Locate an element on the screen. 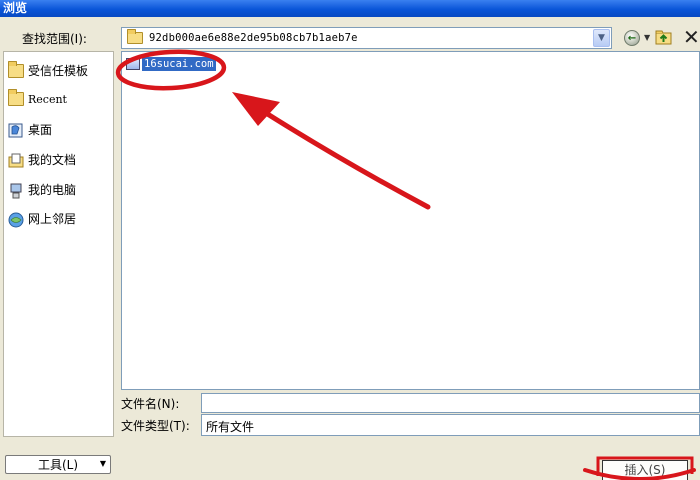 This screenshot has width=700, height=480. file-type-select: 所有文件 is located at coordinates (450, 425).